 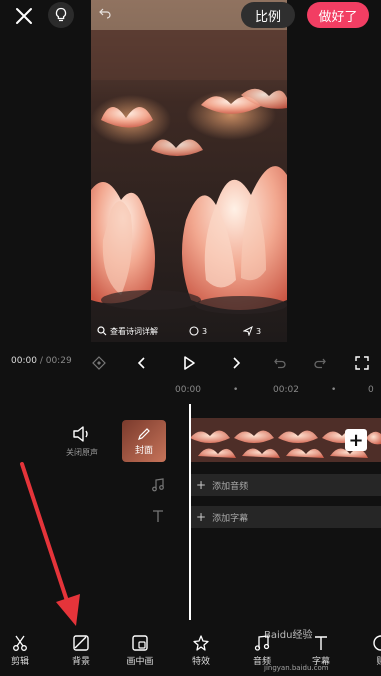 I want to click on overlay-link: 查看诗词详解, so click(x=127, y=331).